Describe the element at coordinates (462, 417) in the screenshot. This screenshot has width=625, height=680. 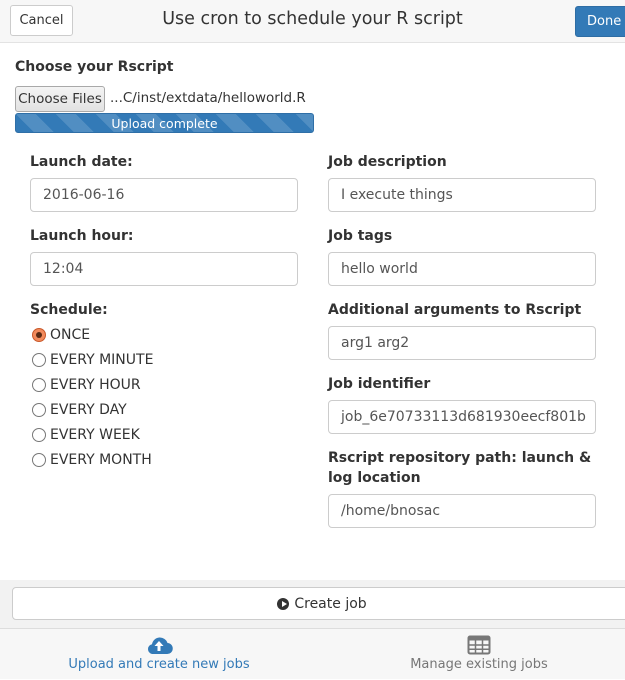
I see `job-identifier-input: job_6e70733113d681930eecf801b` at that location.